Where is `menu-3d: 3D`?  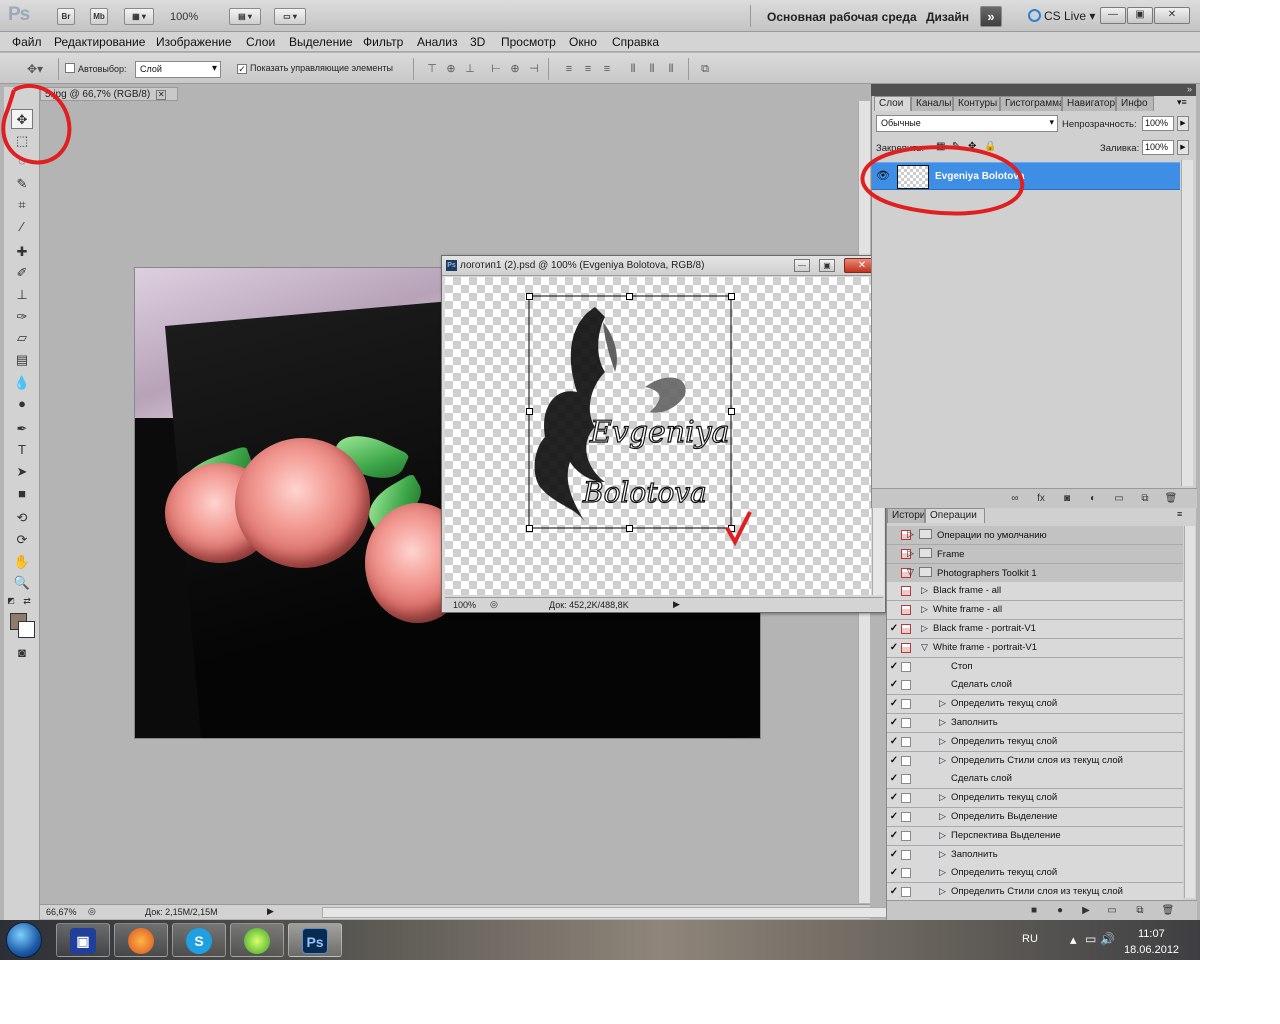
menu-3d: 3D is located at coordinates (477, 42).